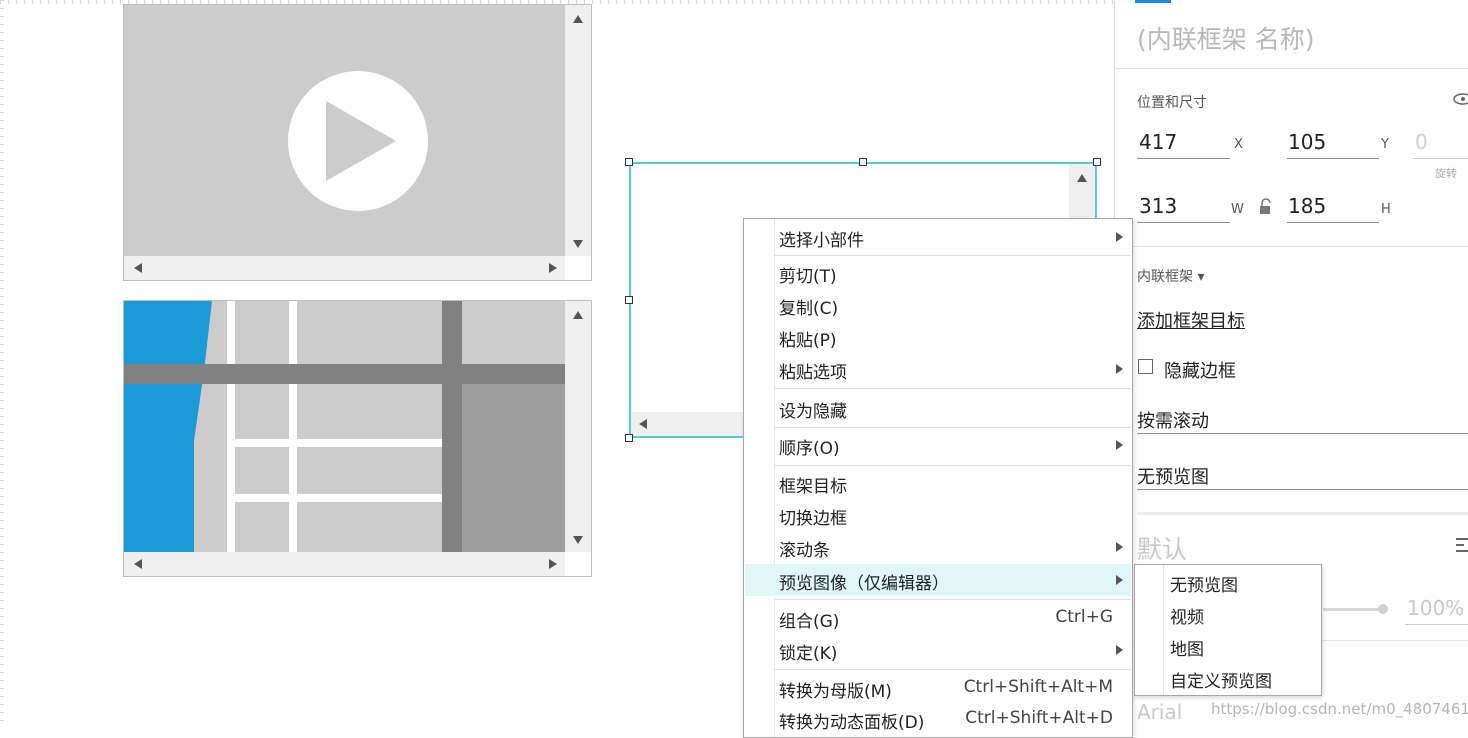 Image resolution: width=1468 pixels, height=738 pixels. I want to click on opacity-slider-thumb, so click(1383, 609).